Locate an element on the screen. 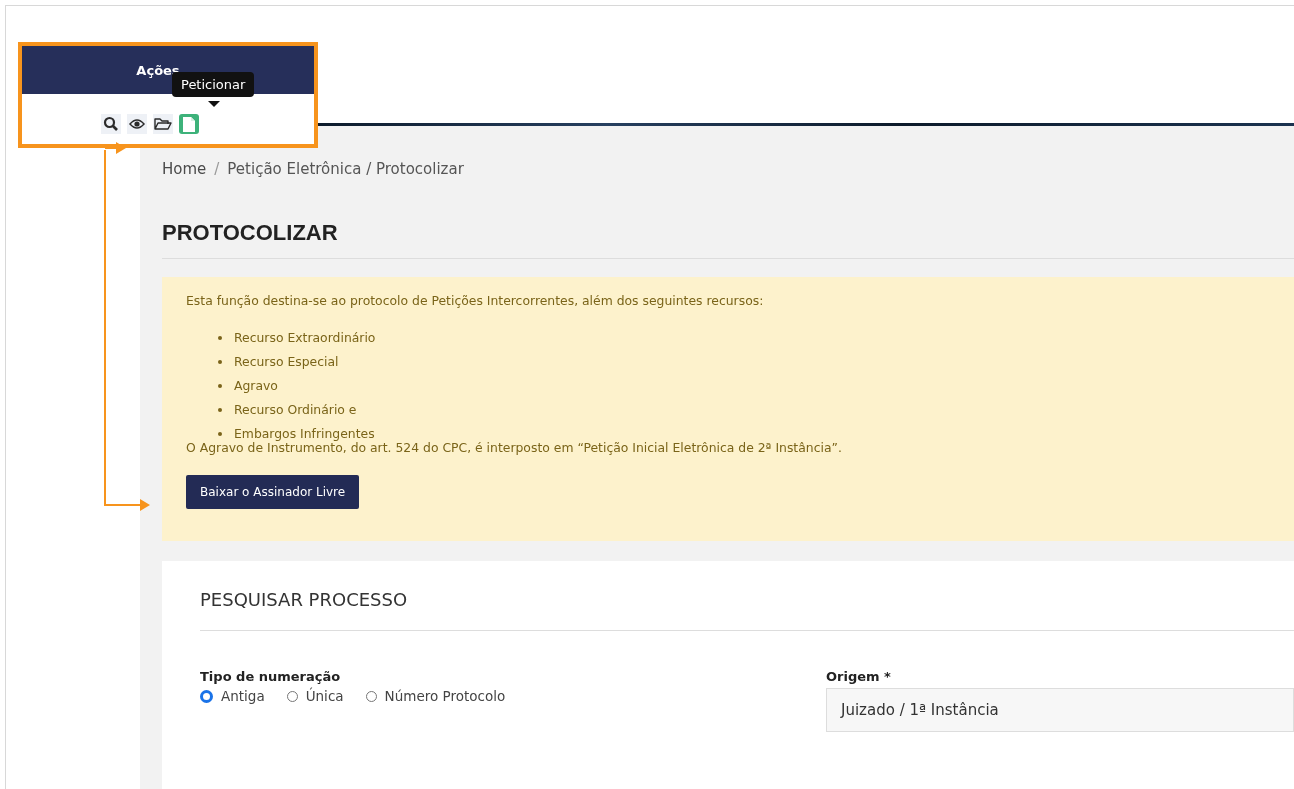 The image size is (1294, 789). list-item: Recurso Ordinário e is located at coordinates (295, 410).